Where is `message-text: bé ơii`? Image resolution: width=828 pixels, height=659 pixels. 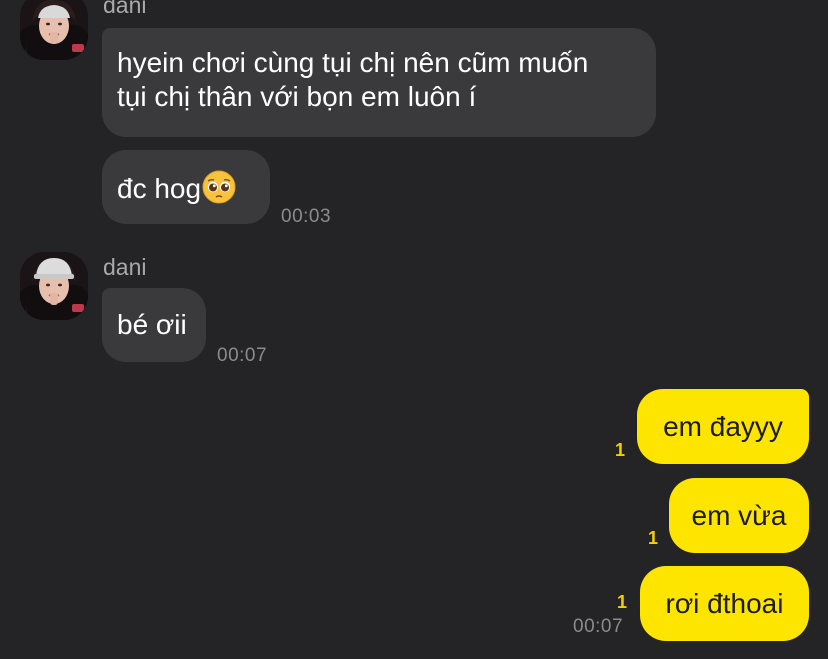
message-text: bé ơii is located at coordinates (152, 324).